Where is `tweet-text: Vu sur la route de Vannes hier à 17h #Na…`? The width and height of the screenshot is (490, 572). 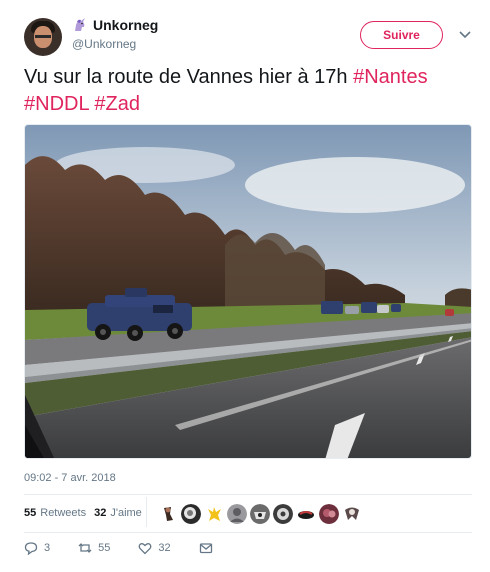
tweet-text: Vu sur la route de Vannes hier à 17h #Na… is located at coordinates (249, 91).